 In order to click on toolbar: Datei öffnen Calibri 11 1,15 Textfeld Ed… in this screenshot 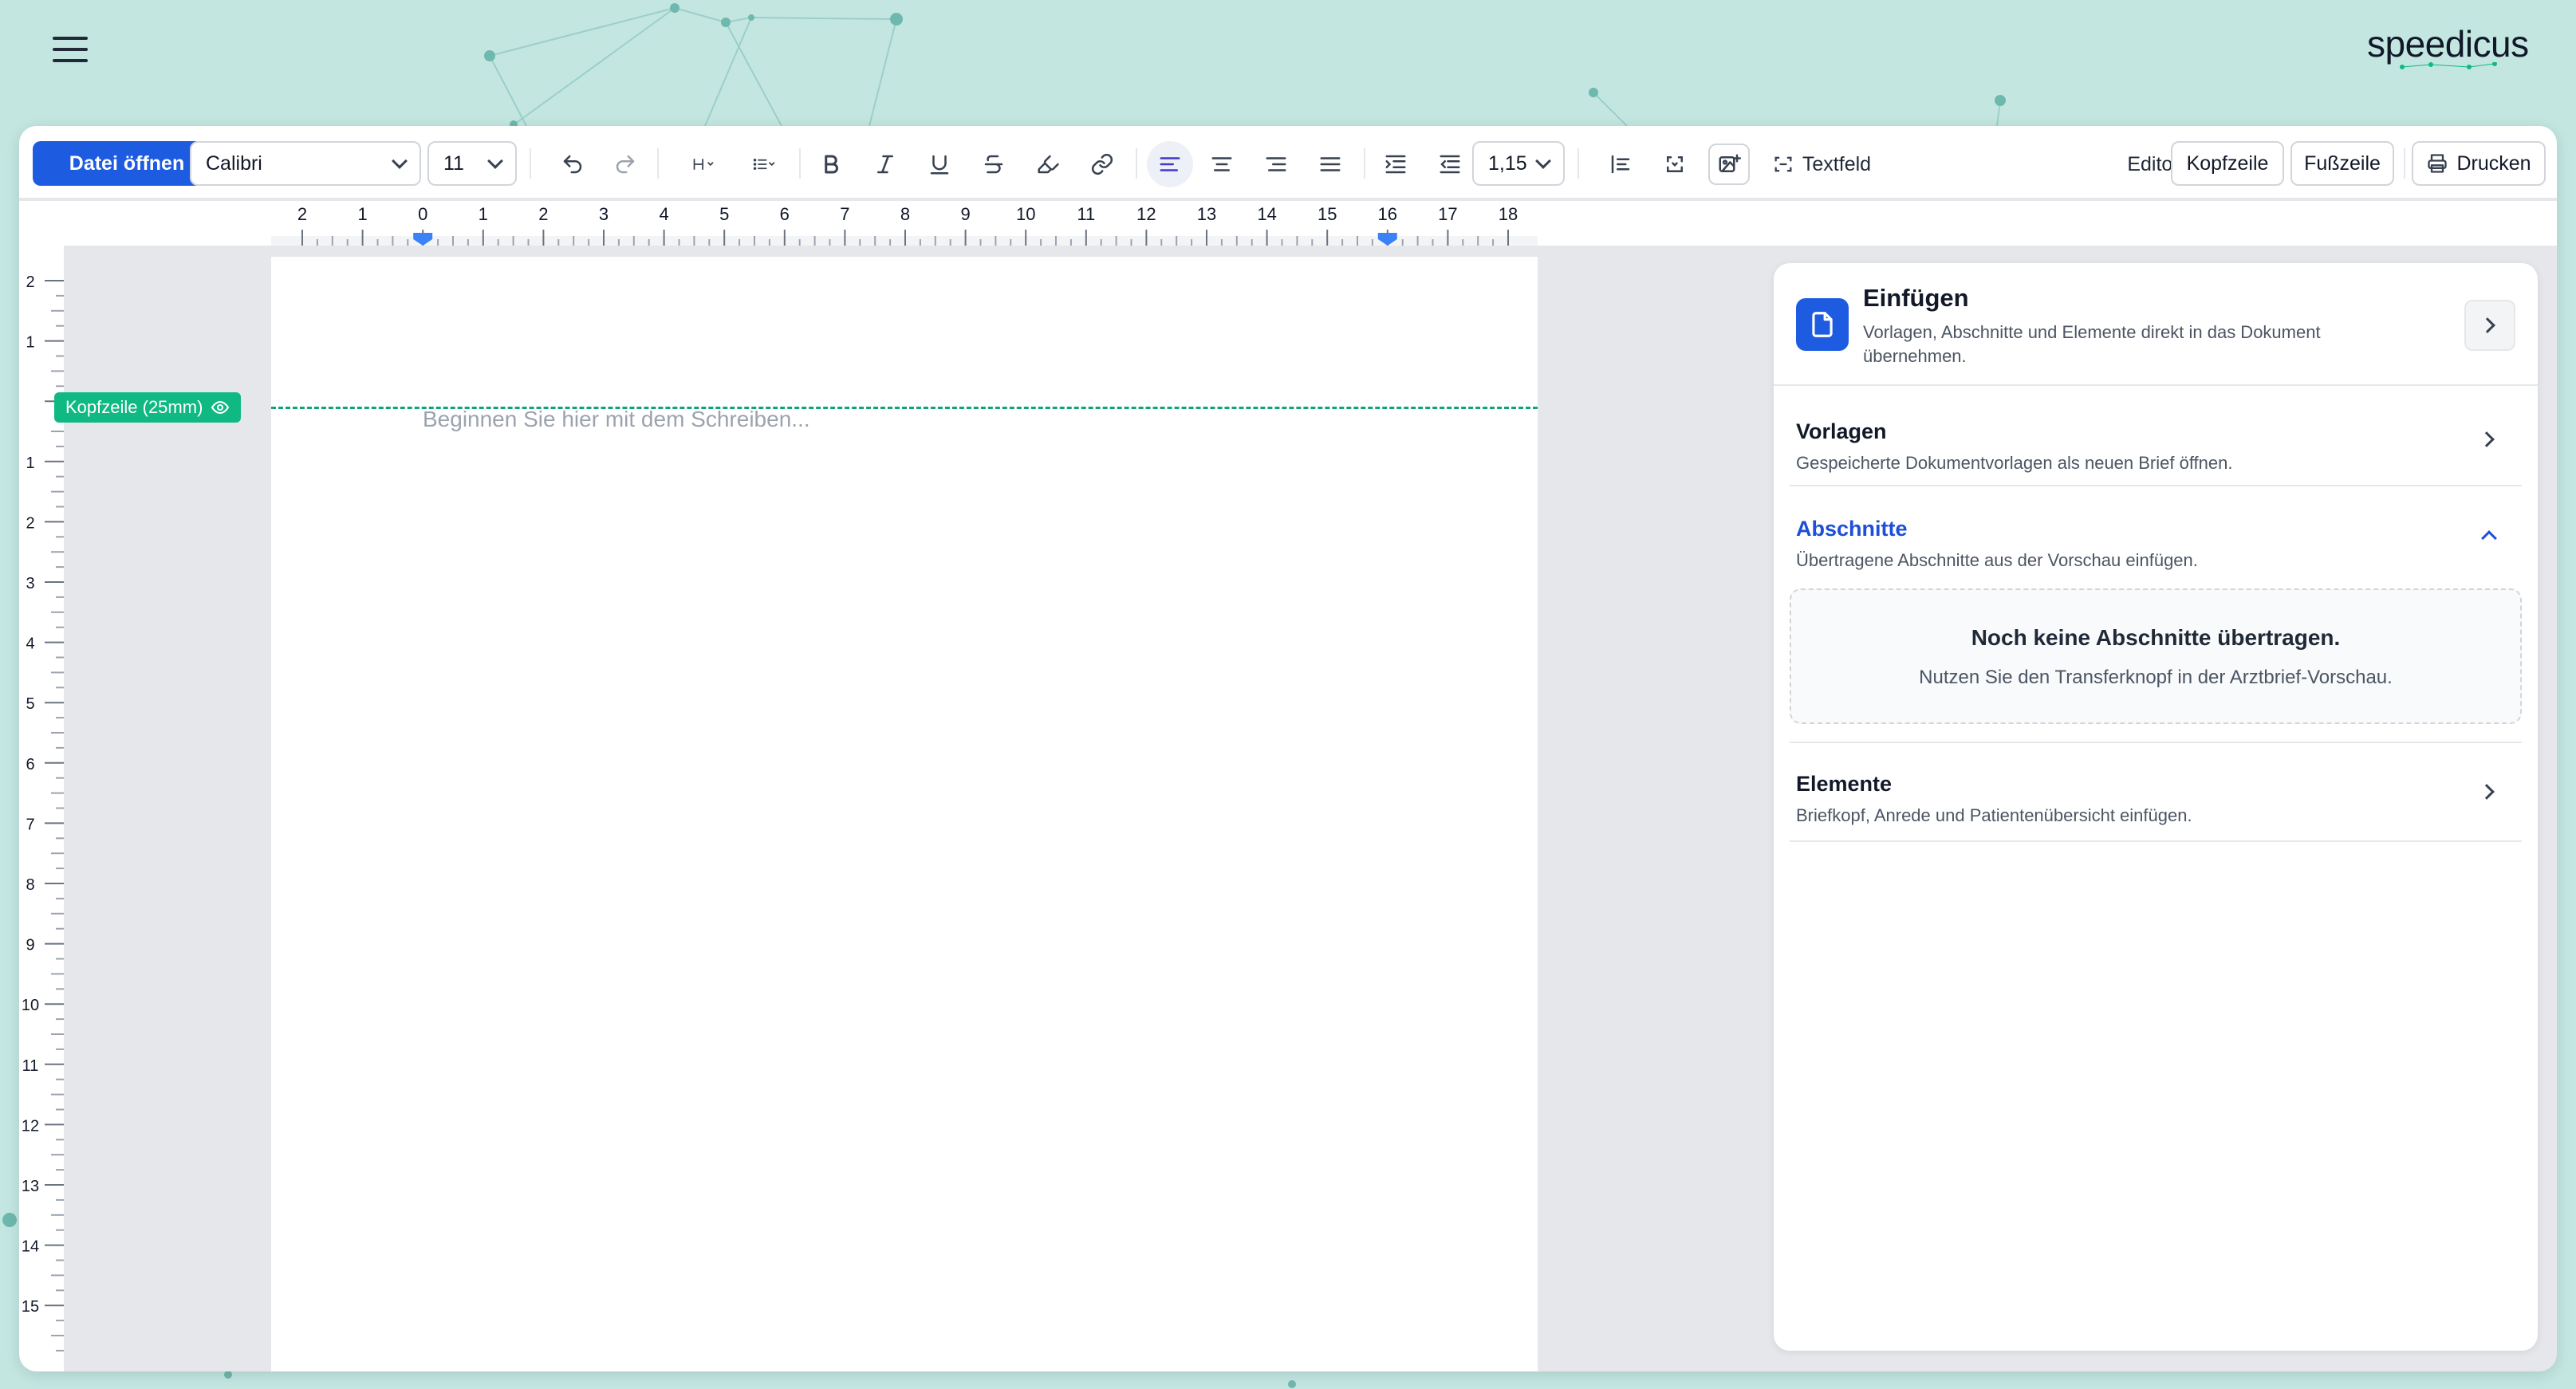, I will do `click(1288, 162)`.